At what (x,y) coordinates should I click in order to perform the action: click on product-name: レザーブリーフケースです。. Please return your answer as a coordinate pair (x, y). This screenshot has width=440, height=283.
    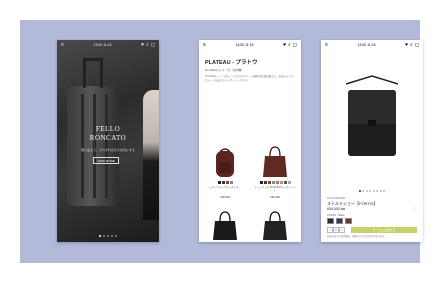
    Looking at the image, I should click on (225, 187).